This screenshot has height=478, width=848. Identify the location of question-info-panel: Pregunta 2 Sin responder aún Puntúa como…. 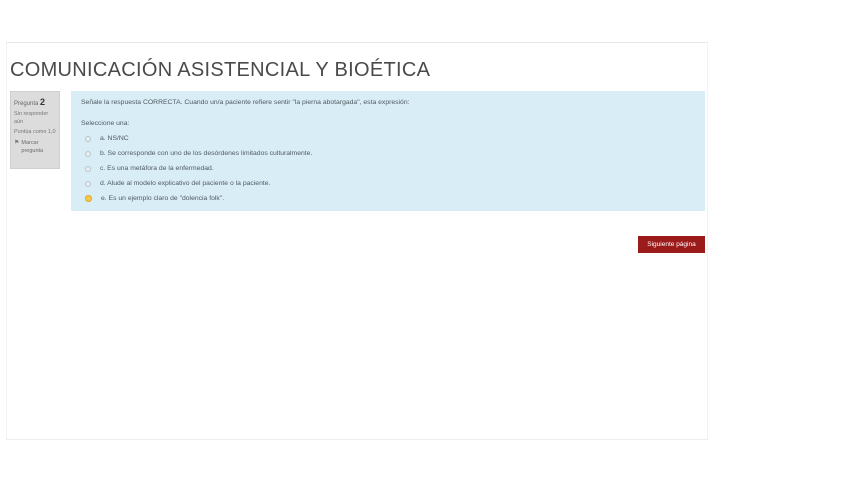
(35, 130).